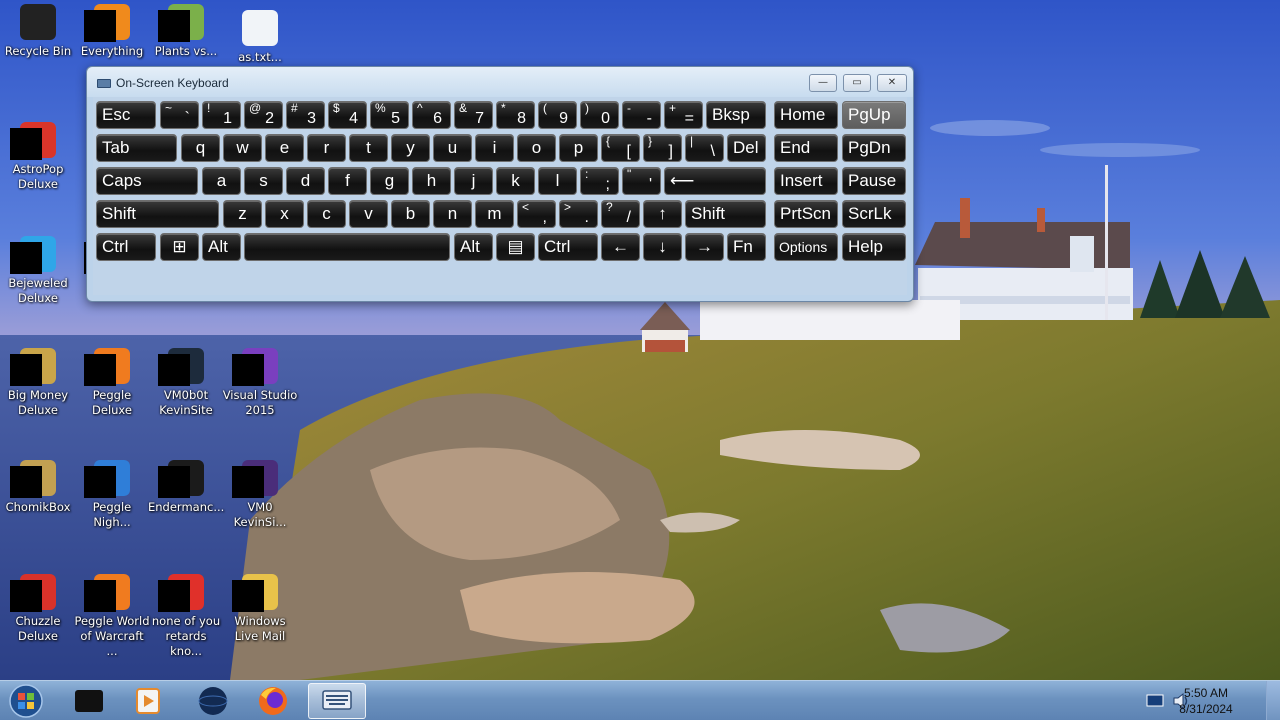 This screenshot has height=720, width=1280. What do you see at coordinates (186, 383) in the screenshot?
I see `desktop-icon: VM0b0t KevinSite` at bounding box center [186, 383].